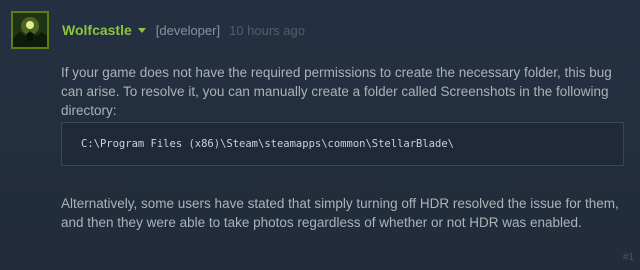 This screenshot has height=270, width=640. Describe the element at coordinates (97, 30) in the screenshot. I see `author-name: Wolfcastle` at that location.